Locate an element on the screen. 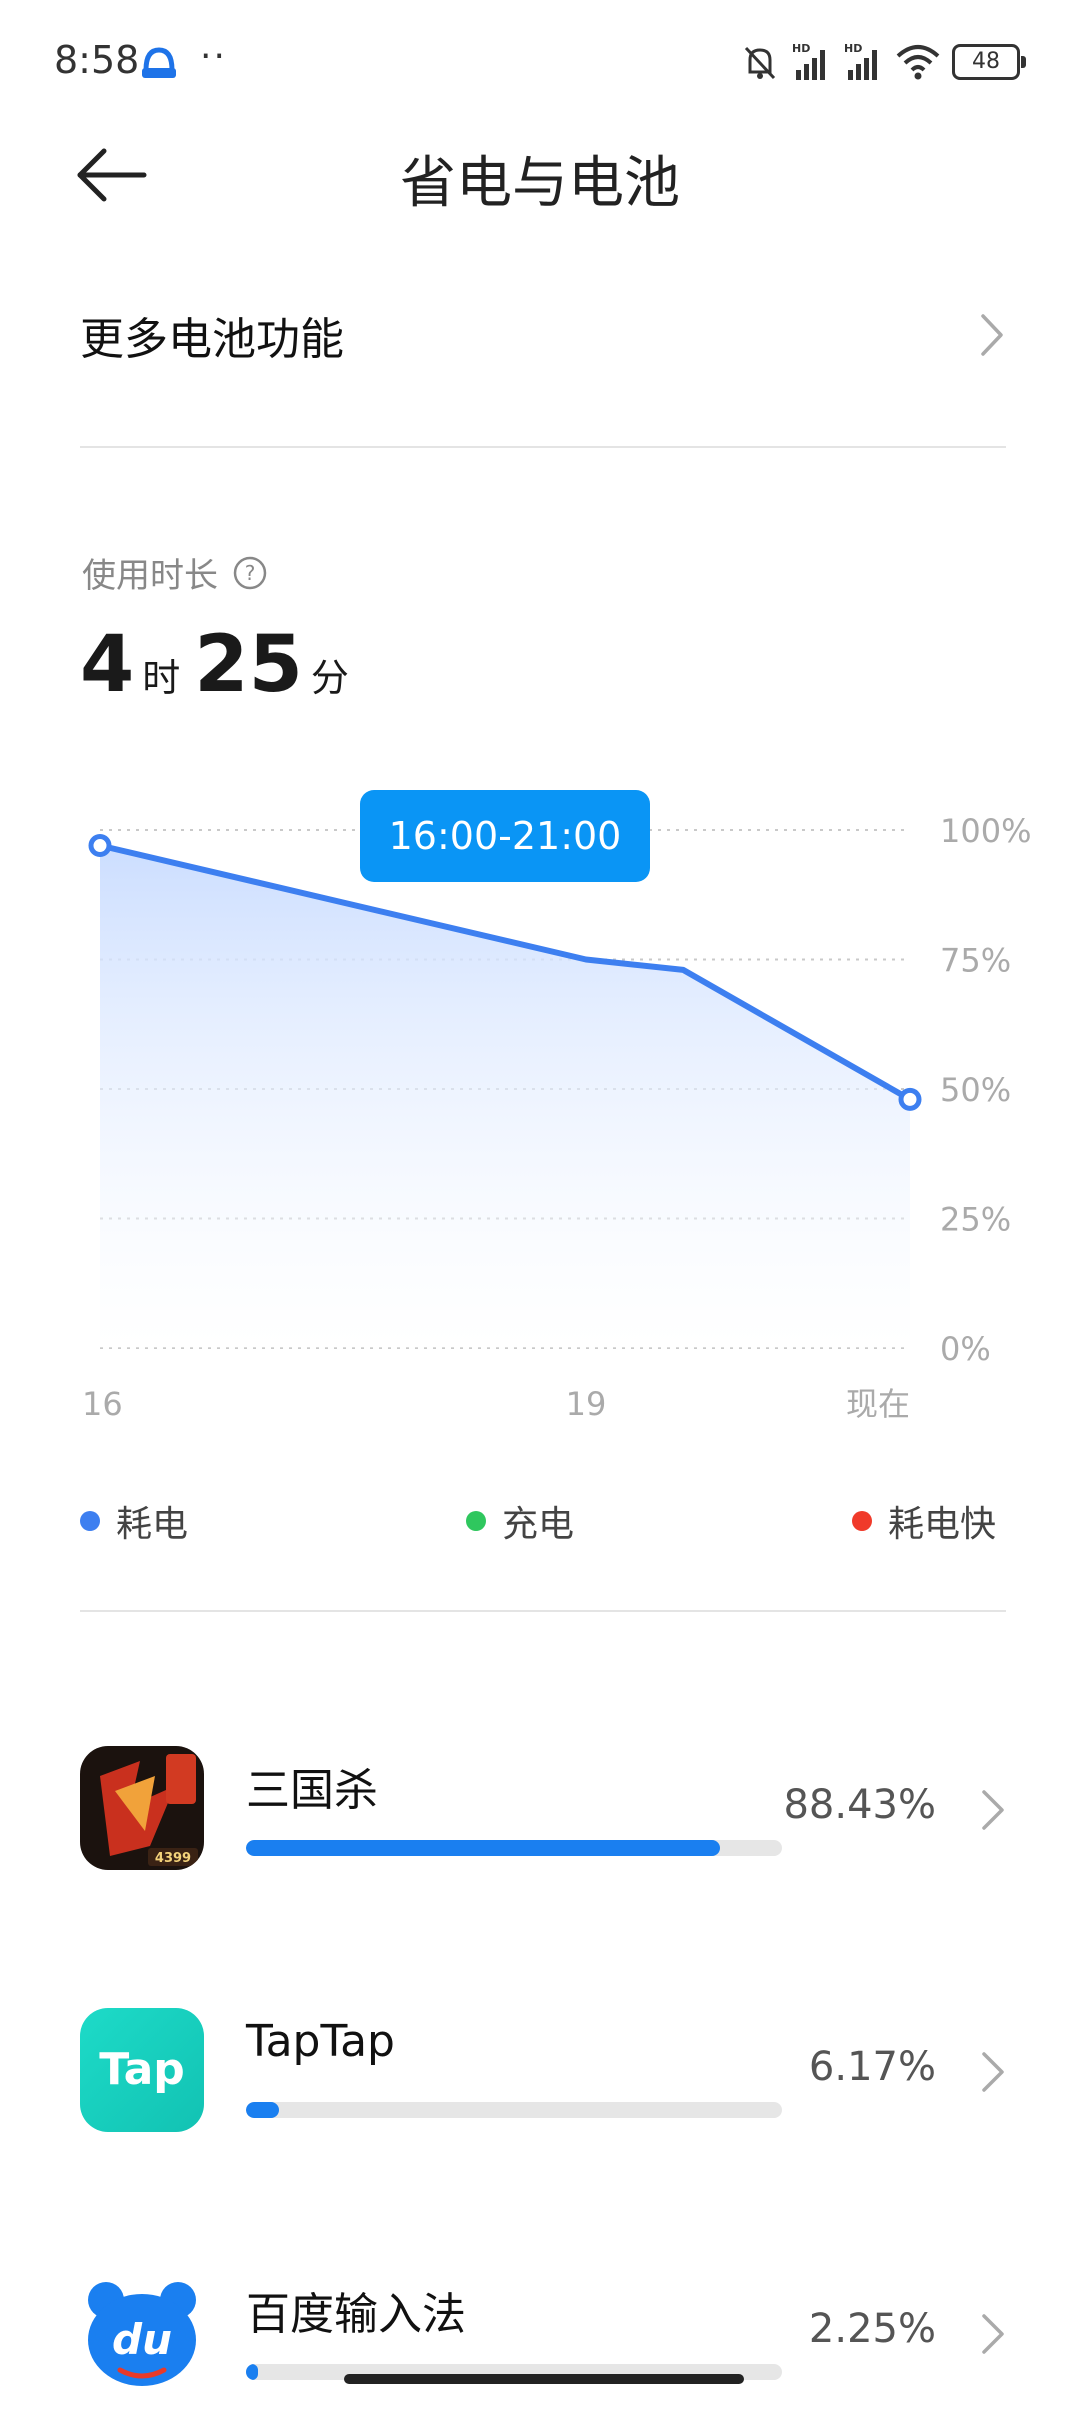 The width and height of the screenshot is (1080, 2410). app-usage-percent: 2.25% is located at coordinates (872, 2329).